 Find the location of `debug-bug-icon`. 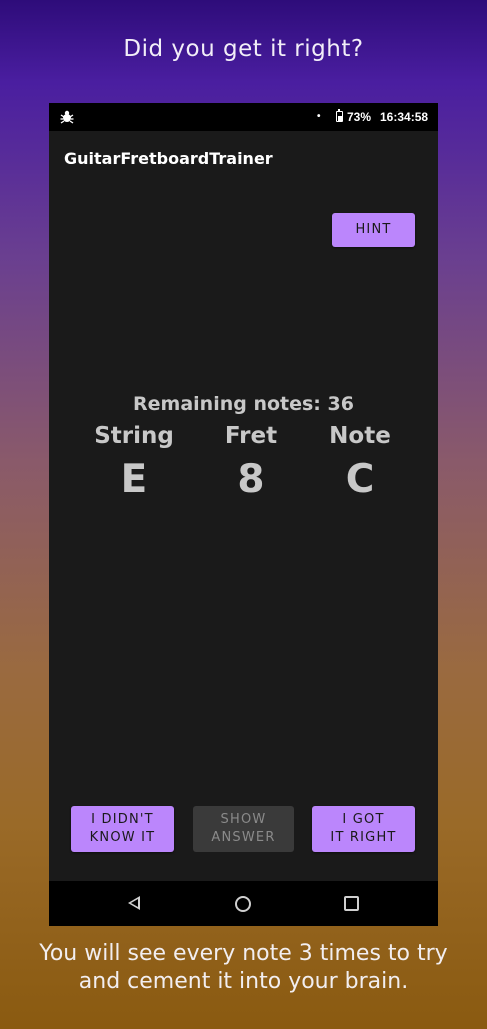

debug-bug-icon is located at coordinates (67, 117).